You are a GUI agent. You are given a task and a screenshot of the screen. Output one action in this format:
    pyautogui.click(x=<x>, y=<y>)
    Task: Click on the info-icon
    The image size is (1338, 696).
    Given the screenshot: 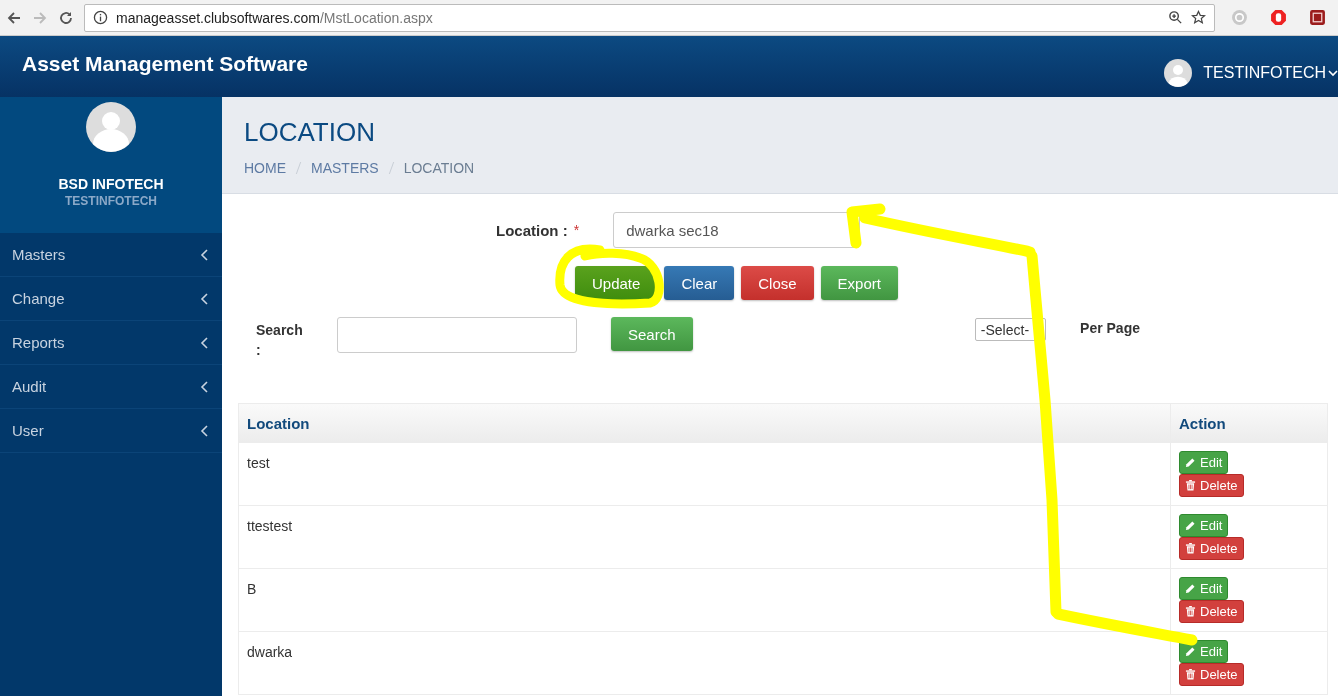 What is the action you would take?
    pyautogui.click(x=100, y=17)
    